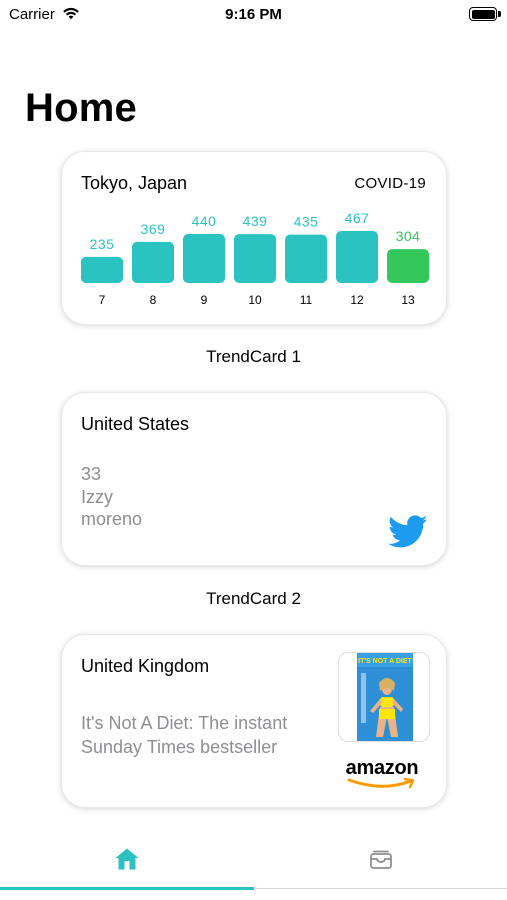 The height and width of the screenshot is (900, 507). I want to click on trend-text: 33 Izzy moreno, so click(111, 497).